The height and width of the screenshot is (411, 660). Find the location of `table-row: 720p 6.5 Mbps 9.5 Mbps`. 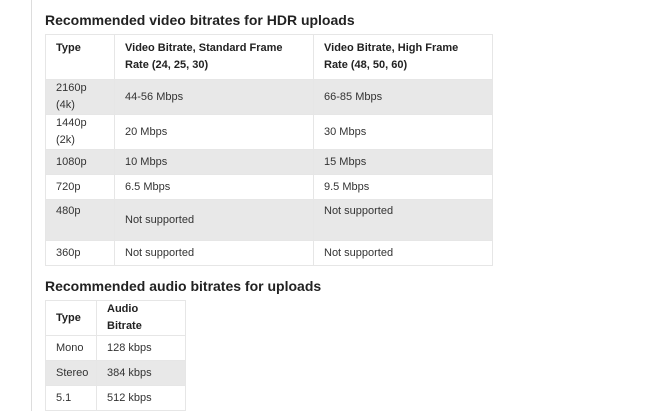

table-row: 720p 6.5 Mbps 9.5 Mbps is located at coordinates (269, 187).